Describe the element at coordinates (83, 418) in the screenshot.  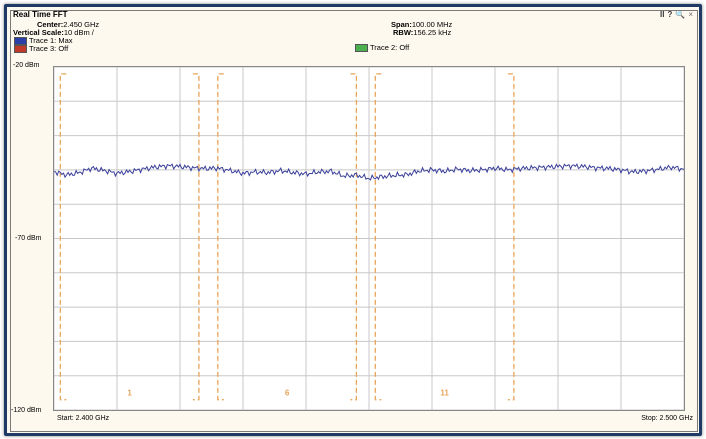
I see `x-start-label: Start: 2.400 GHz` at that location.